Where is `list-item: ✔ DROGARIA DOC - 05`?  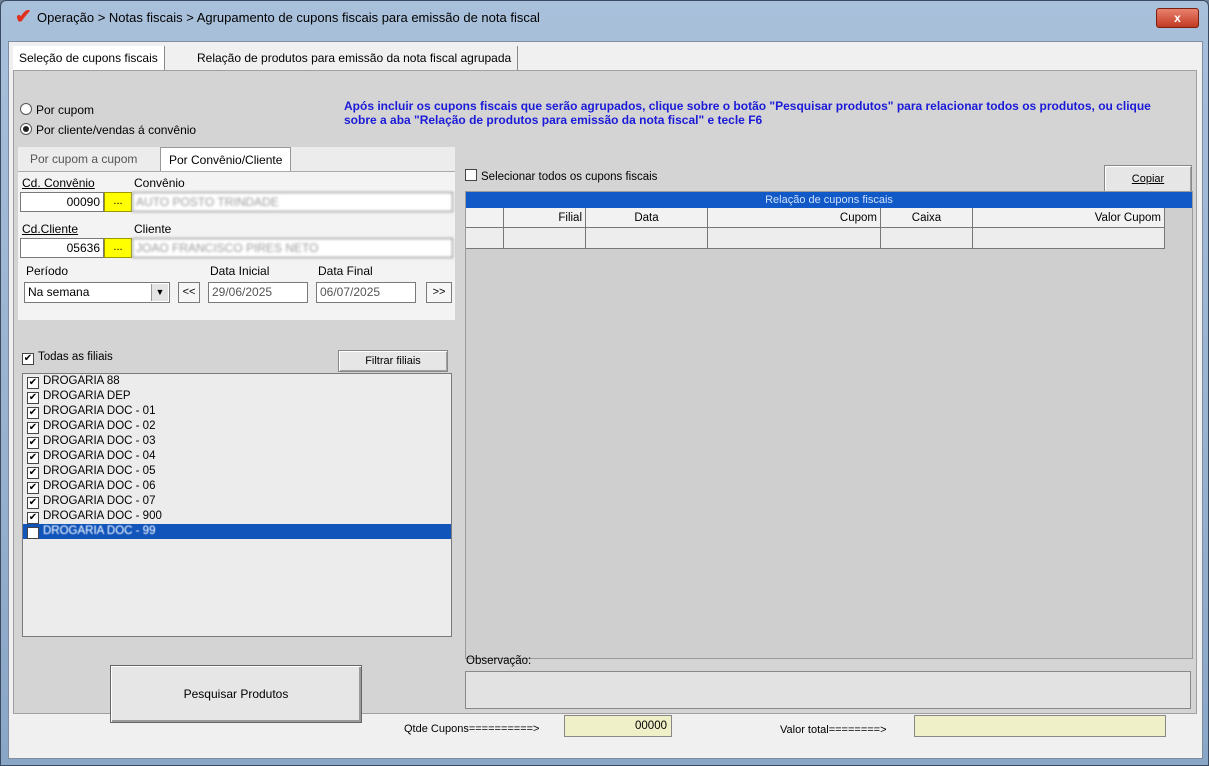 list-item: ✔ DROGARIA DOC - 05 is located at coordinates (237, 471).